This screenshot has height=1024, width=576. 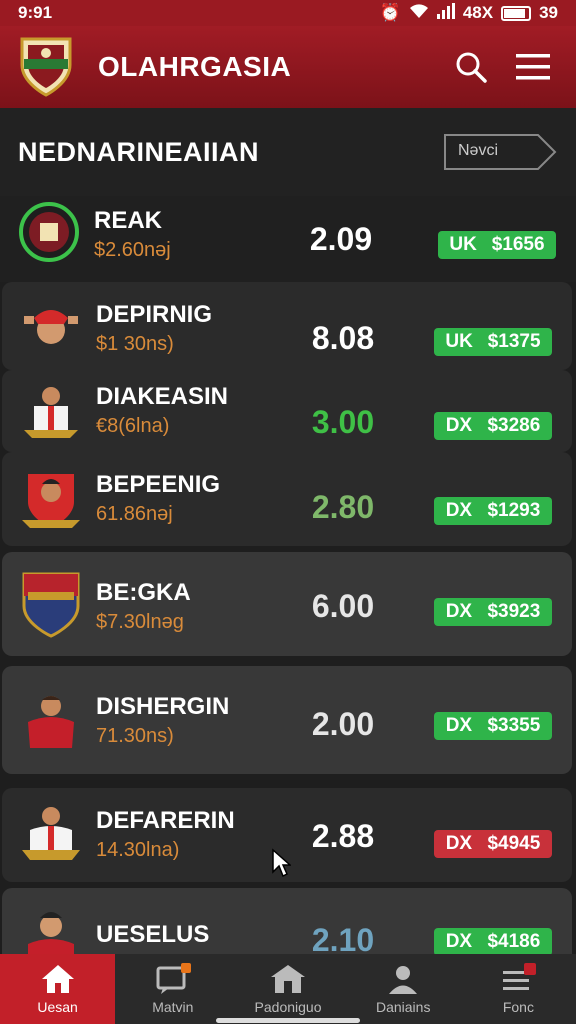 What do you see at coordinates (343, 338) in the screenshot?
I see `odds-value: 8.08` at bounding box center [343, 338].